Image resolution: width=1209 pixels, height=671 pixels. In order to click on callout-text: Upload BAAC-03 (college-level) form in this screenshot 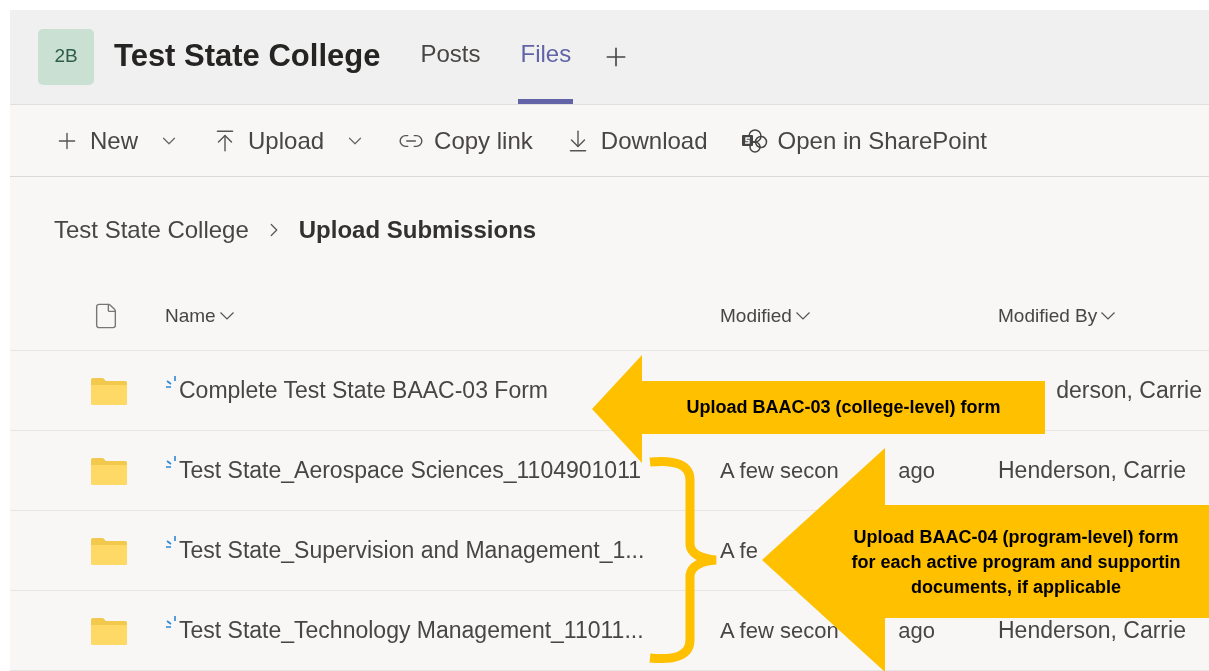, I will do `click(843, 407)`.